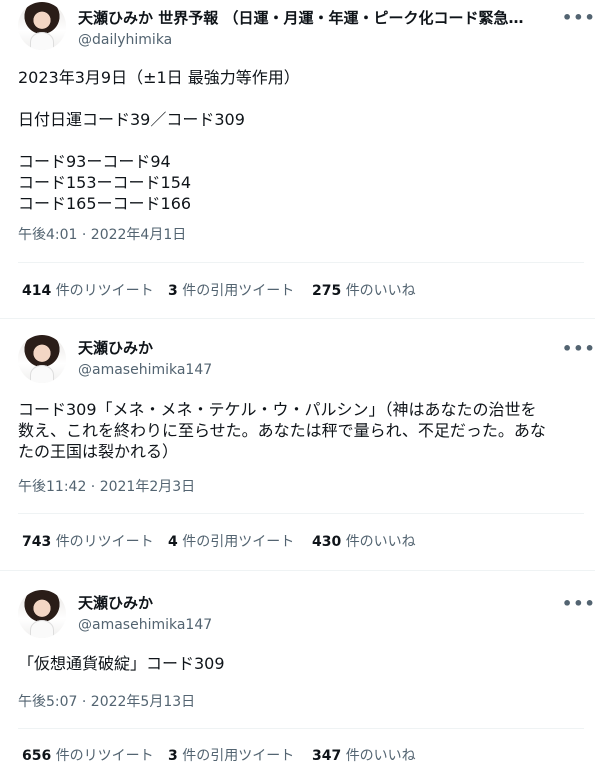 This screenshot has height=771, width=595. What do you see at coordinates (105, 203) in the screenshot?
I see `tweet-line: コード165ーコード166` at bounding box center [105, 203].